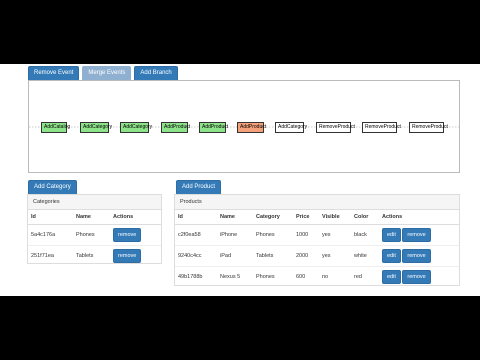  Describe the element at coordinates (235, 235) in the screenshot. I see `product-name: iPhone` at that location.